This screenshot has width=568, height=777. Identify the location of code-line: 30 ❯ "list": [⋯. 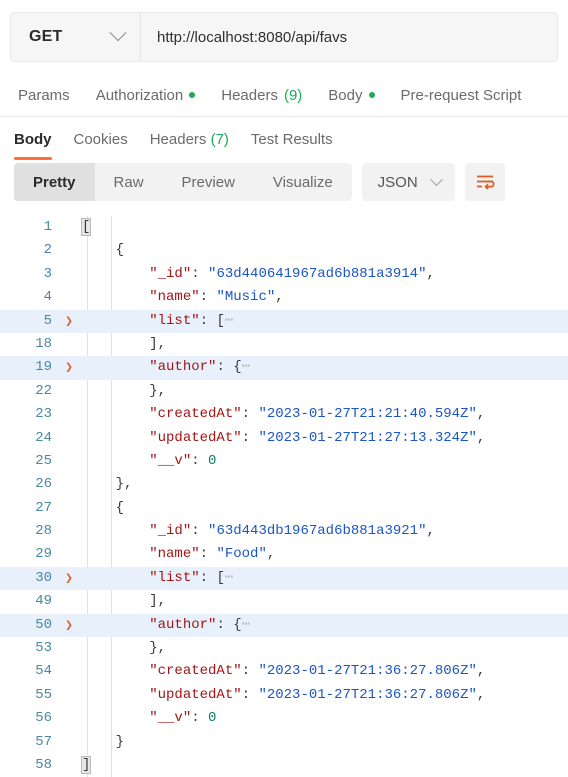
(284, 578).